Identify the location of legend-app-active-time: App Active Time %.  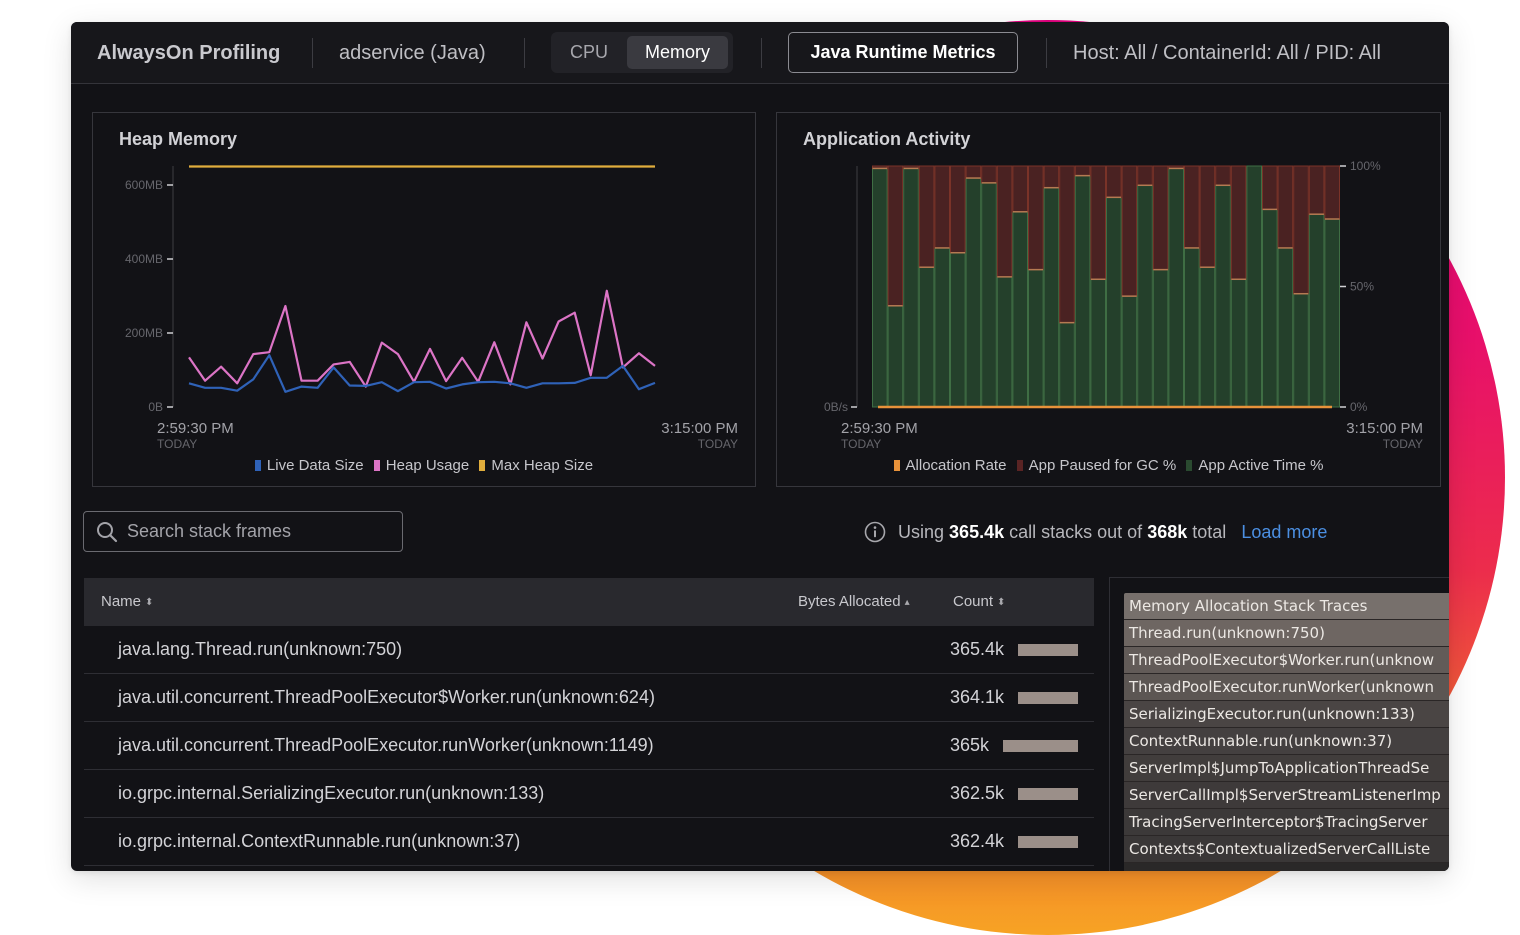
(1254, 465).